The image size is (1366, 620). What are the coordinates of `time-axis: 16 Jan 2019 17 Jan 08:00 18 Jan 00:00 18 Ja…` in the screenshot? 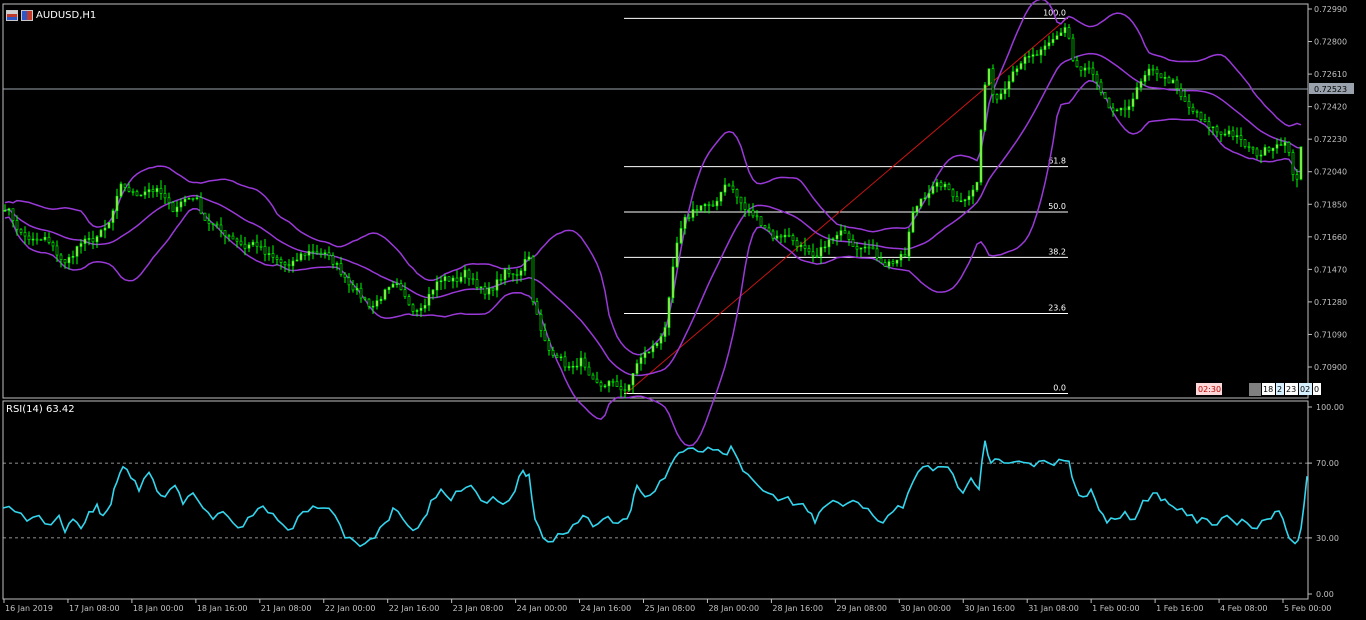 It's located at (667, 606).